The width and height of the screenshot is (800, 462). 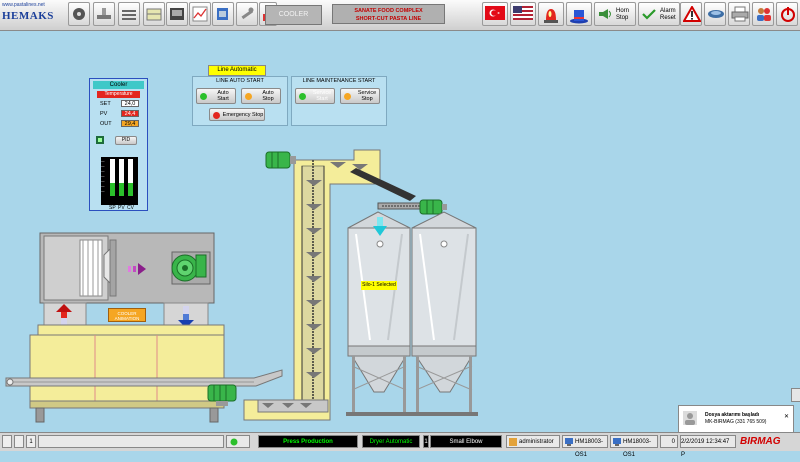 I want to click on elevator-motor, so click(x=280, y=160).